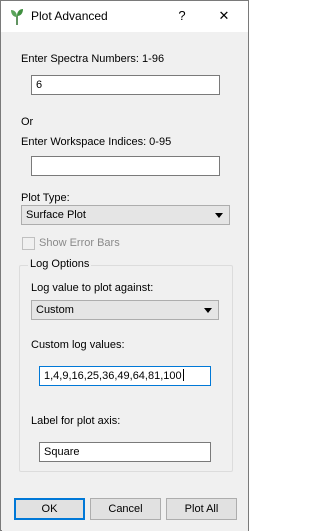 The height and width of the screenshot is (531, 320). Describe the element at coordinates (201, 509) in the screenshot. I see `plot-all-button: Plot All` at that location.